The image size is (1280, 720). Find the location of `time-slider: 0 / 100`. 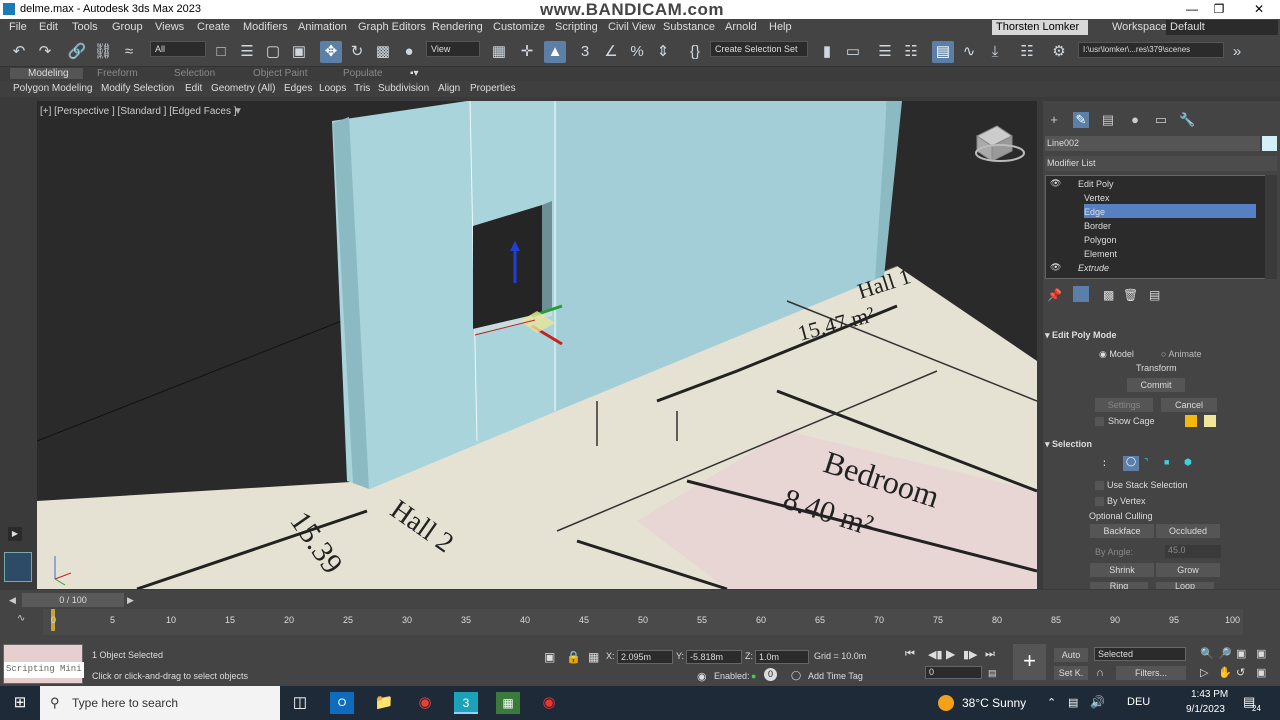

time-slider: 0 / 100 is located at coordinates (73, 600).